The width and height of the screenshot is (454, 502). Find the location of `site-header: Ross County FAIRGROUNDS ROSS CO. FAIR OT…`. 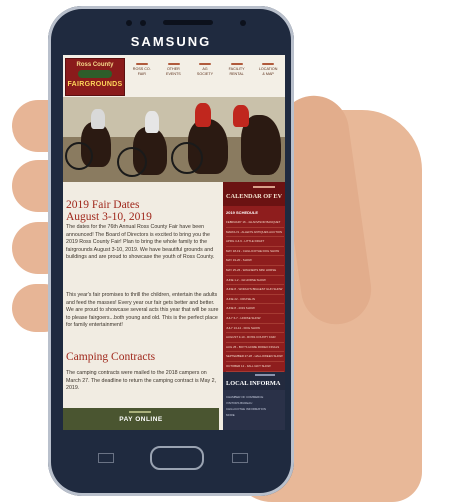

site-header: Ross County FAIRGROUNDS ROSS CO. FAIR OT… is located at coordinates (174, 76).